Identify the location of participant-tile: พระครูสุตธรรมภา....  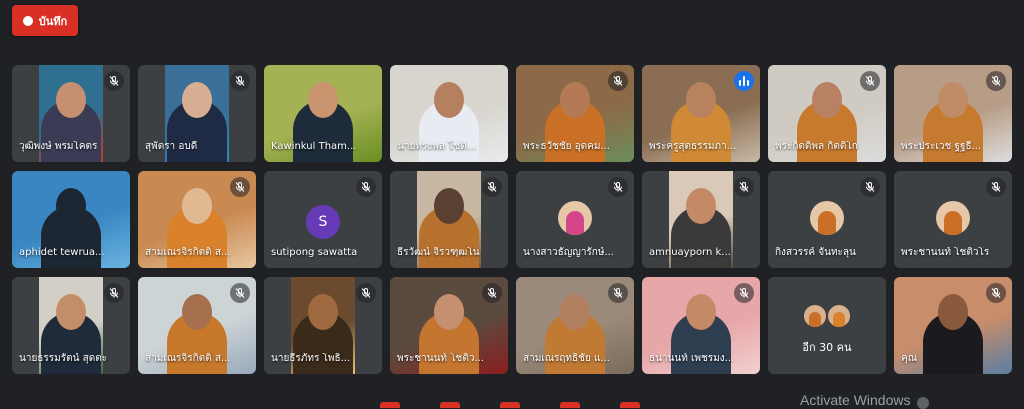
(701, 113).